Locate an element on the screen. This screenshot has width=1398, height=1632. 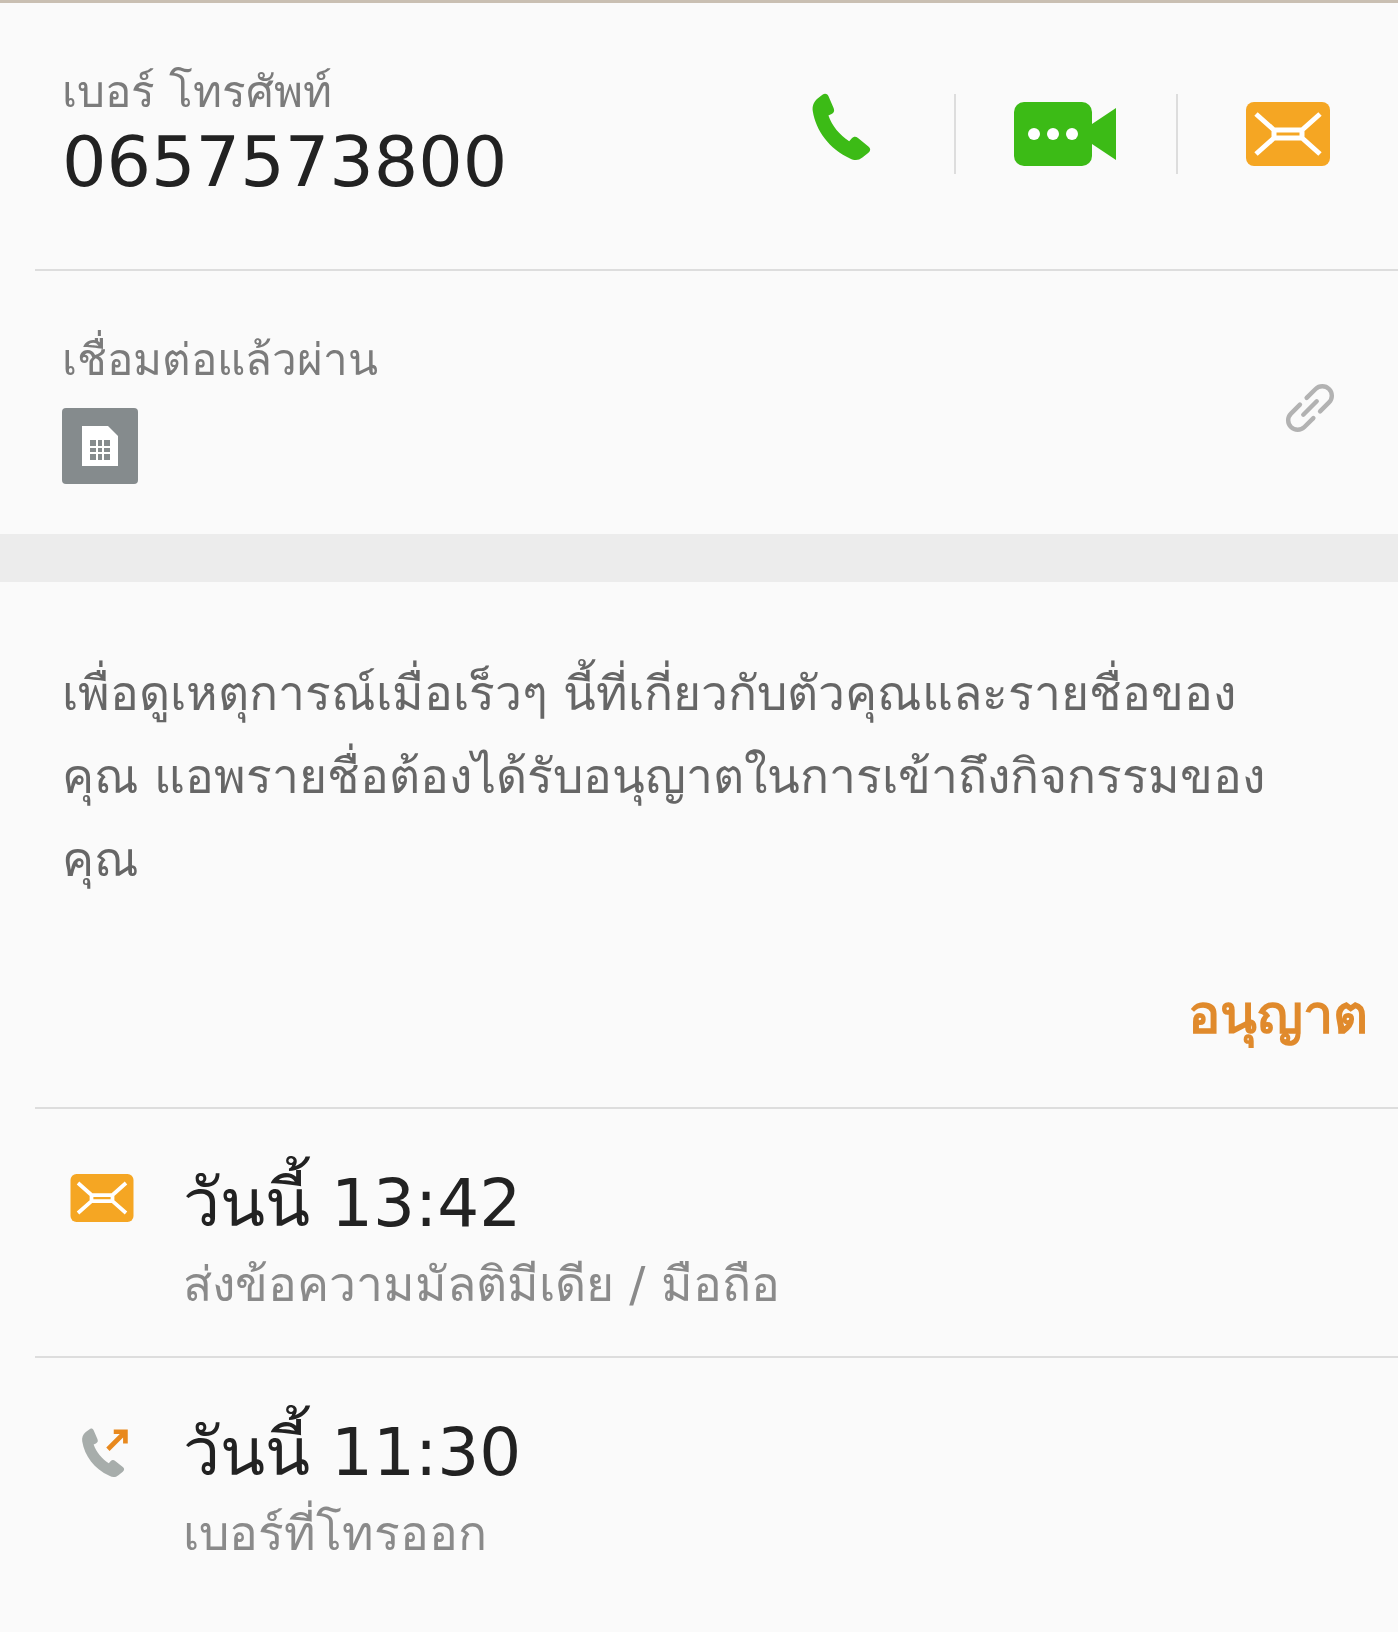
sim-card-icon is located at coordinates (100, 446).